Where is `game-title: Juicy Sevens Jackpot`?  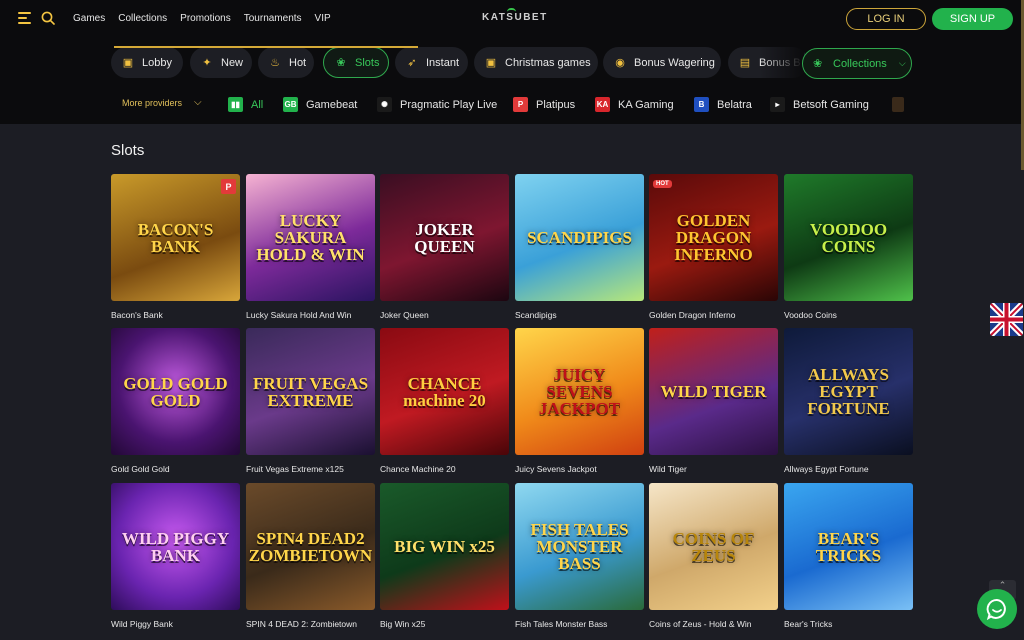
game-title: Juicy Sevens Jackpot is located at coordinates (579, 469).